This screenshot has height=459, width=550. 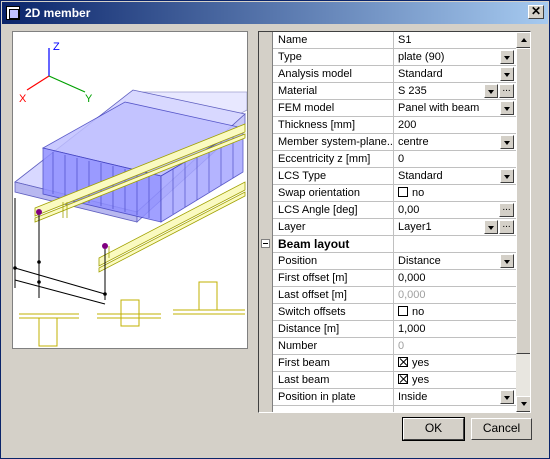 I want to click on property-row: Distance [m] 1,000, so click(x=394, y=329).